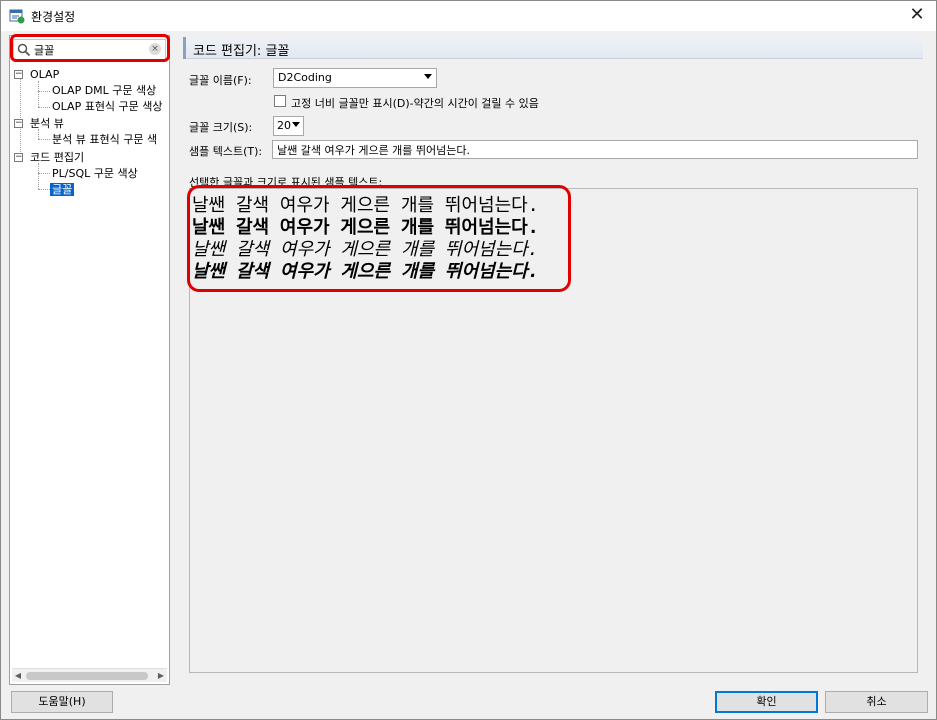 The image size is (937, 720). What do you see at coordinates (355, 78) in the screenshot?
I see `font-name-dropdown: D2Coding` at bounding box center [355, 78].